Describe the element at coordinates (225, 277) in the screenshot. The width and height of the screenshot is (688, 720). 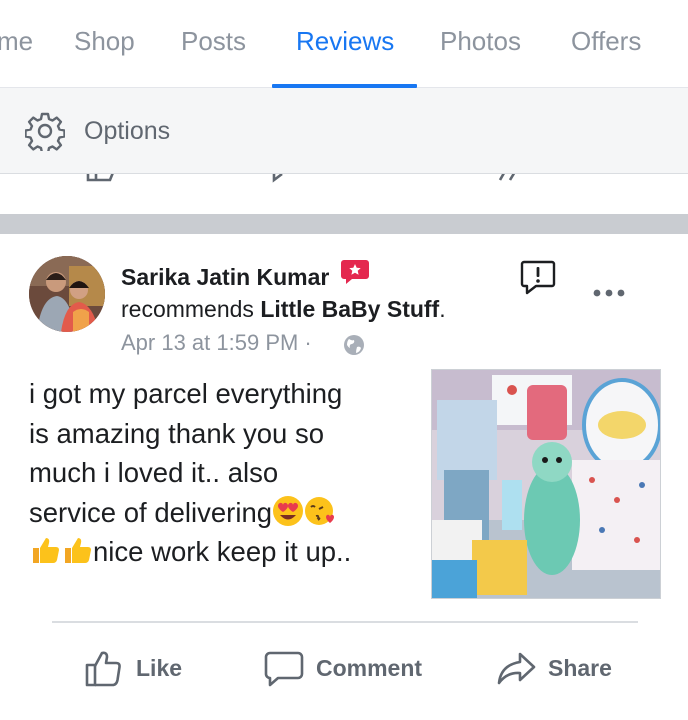
I see `author-name: Sarika Jatin Kumar` at that location.